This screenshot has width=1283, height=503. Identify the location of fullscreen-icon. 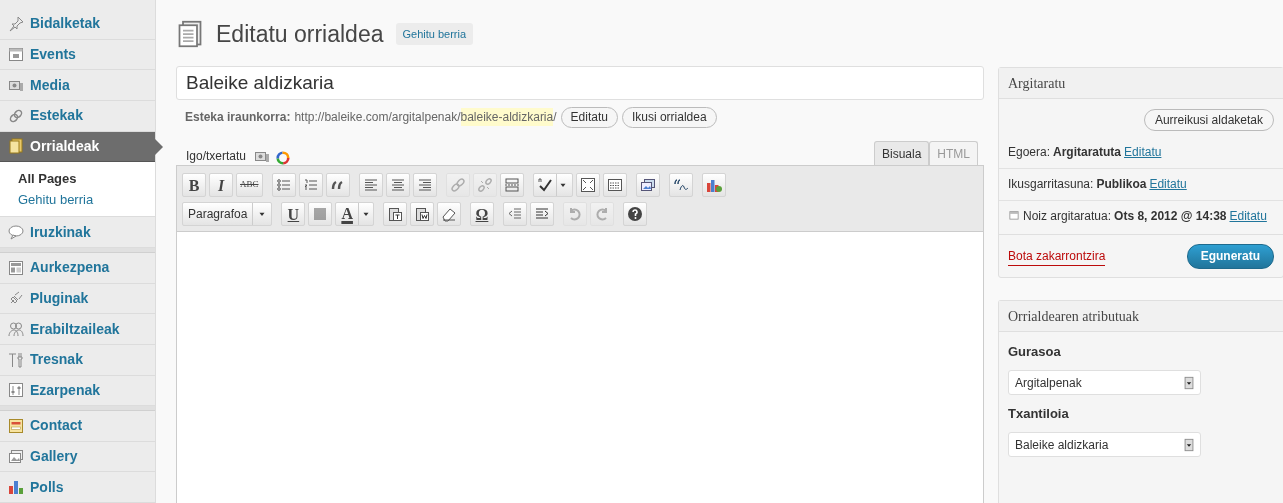
(587, 184).